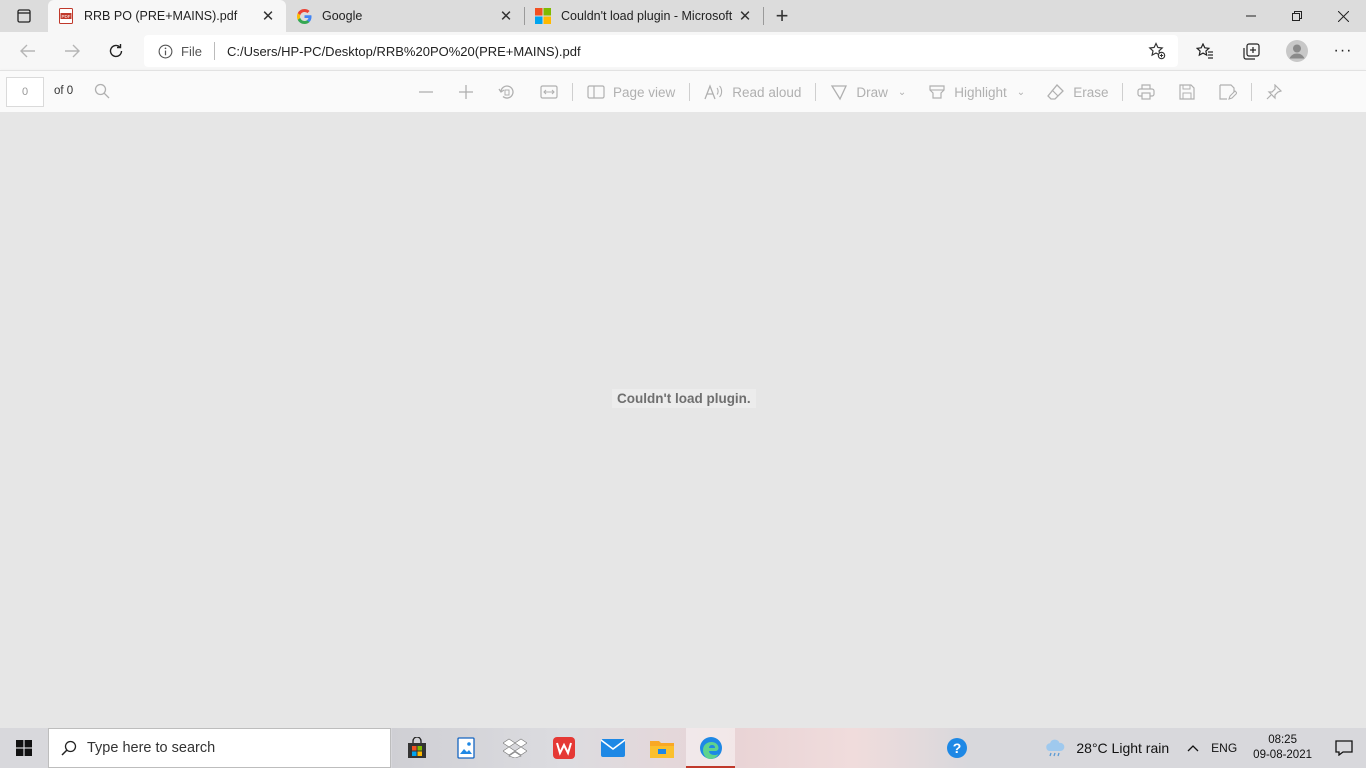 The image size is (1366, 768). Describe the element at coordinates (1193, 748) in the screenshot. I see `hidden-icons-button` at that location.